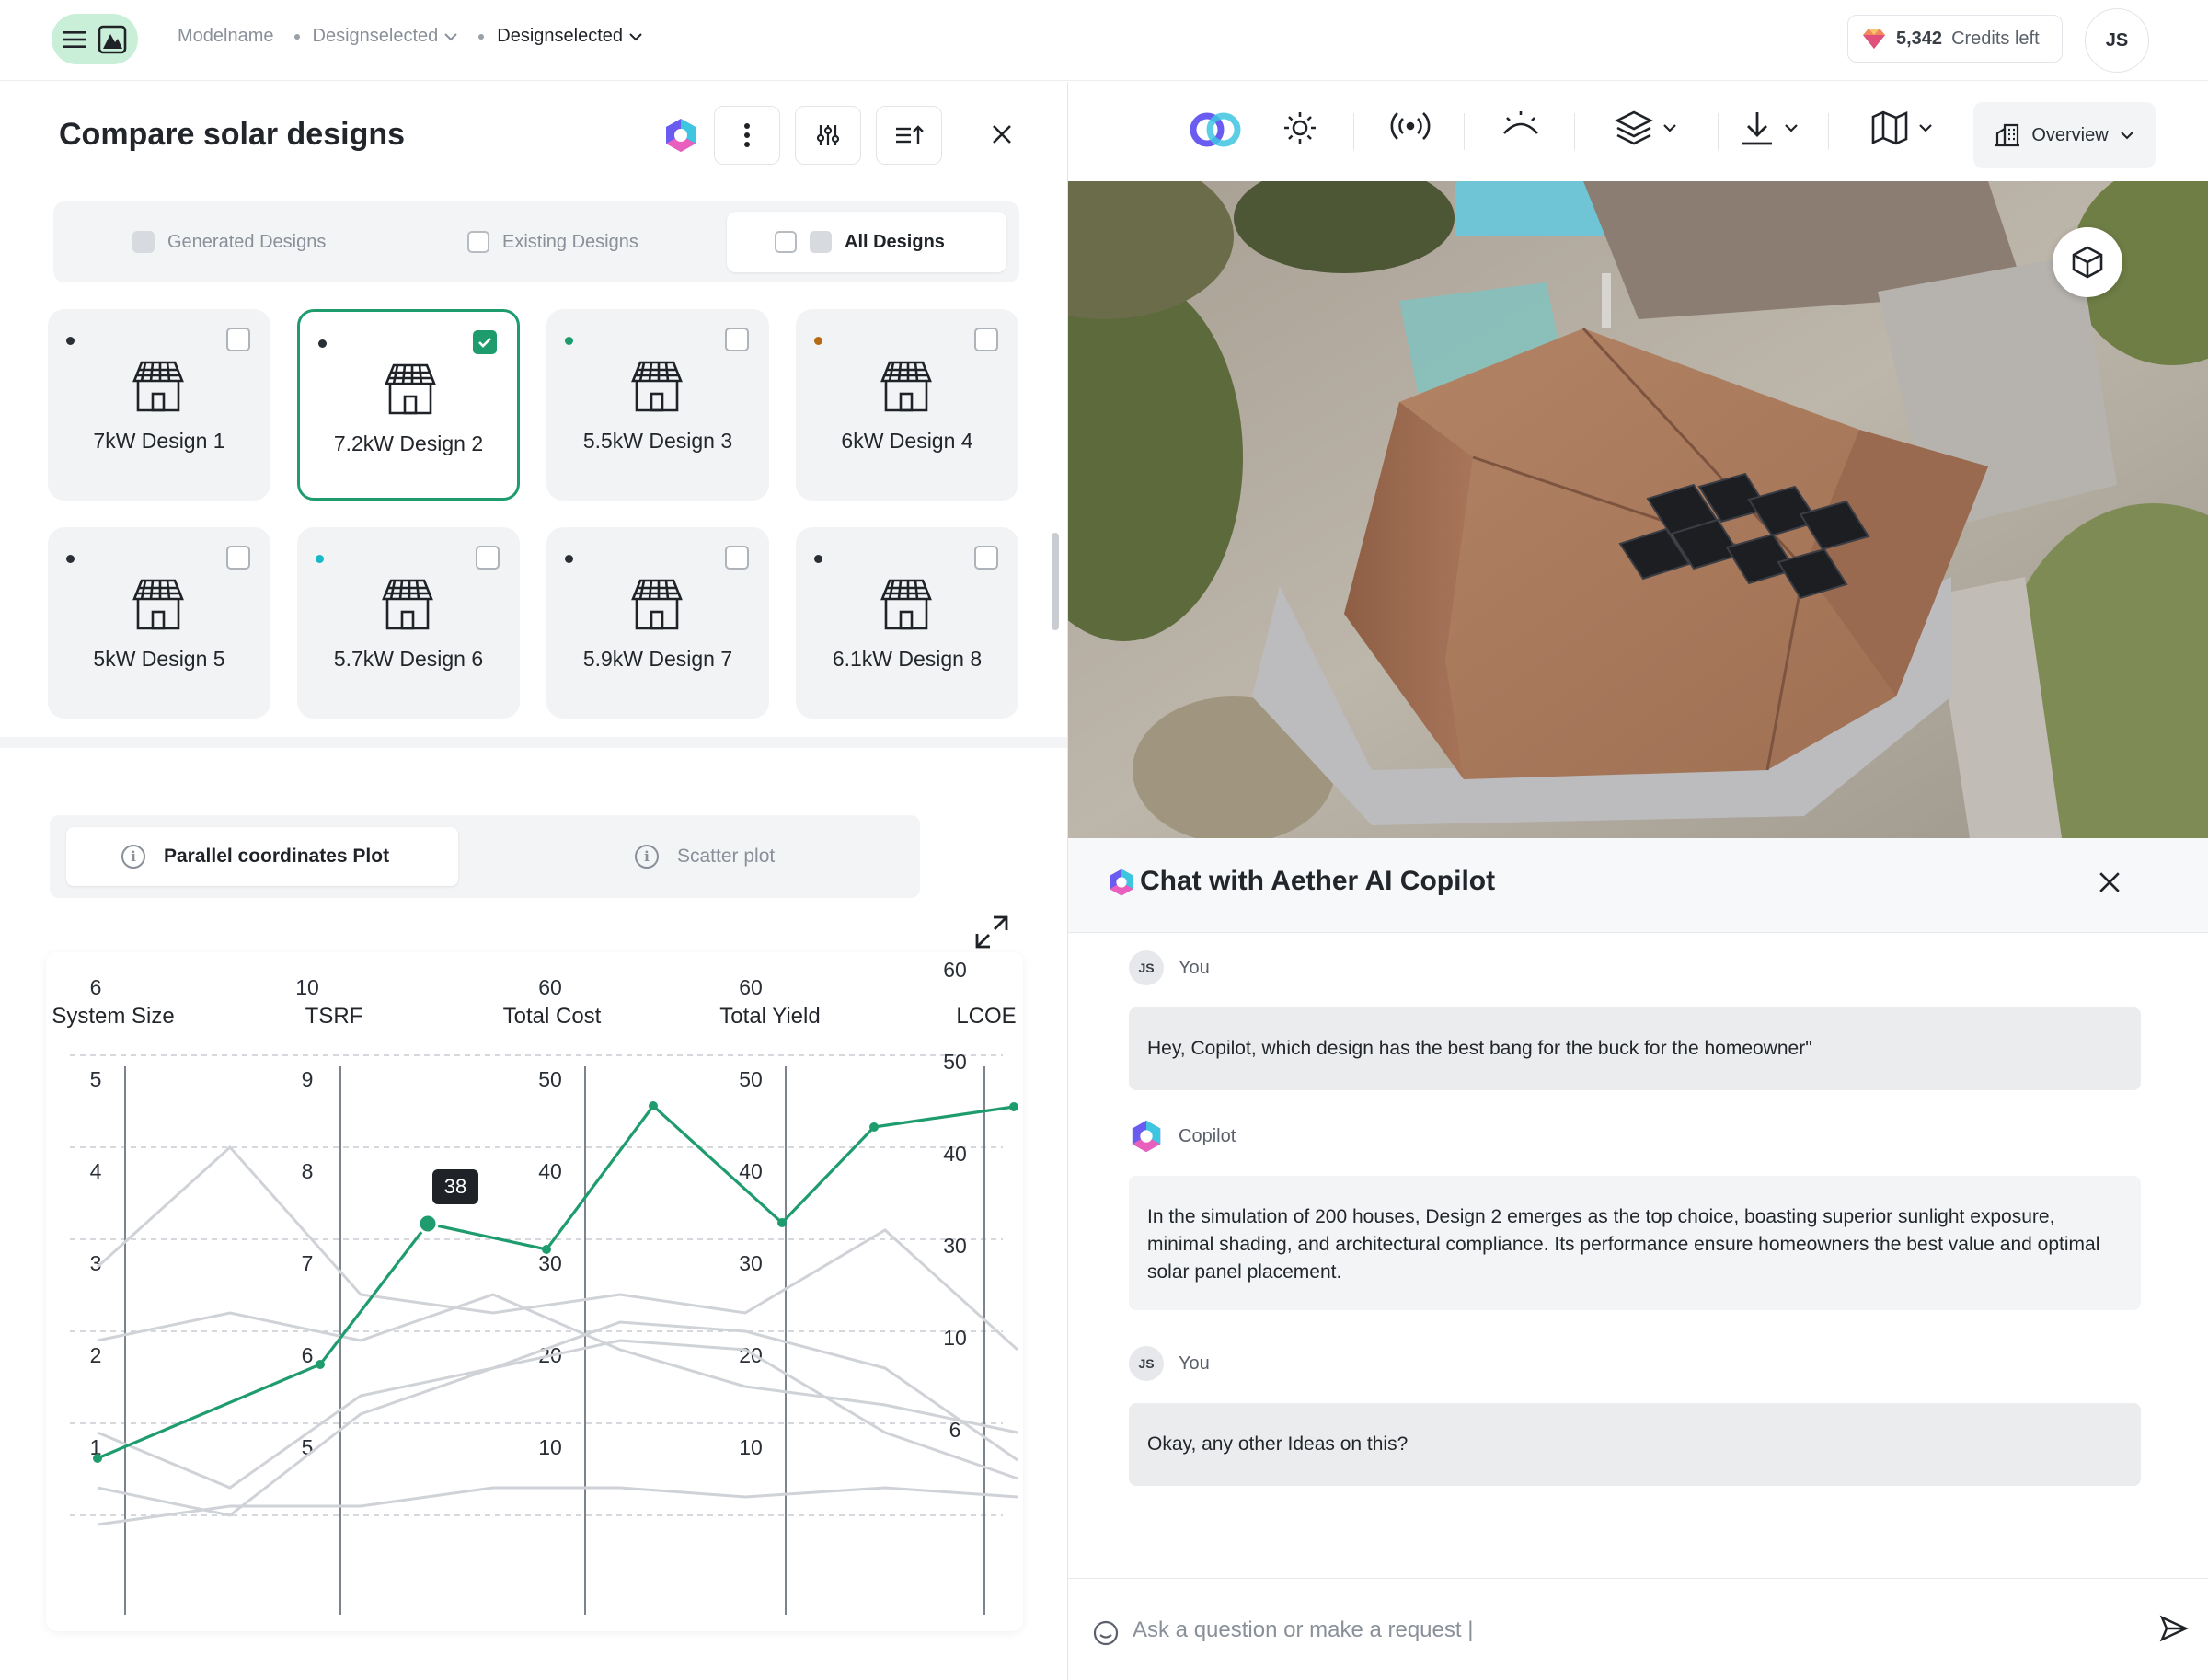 The image size is (2208, 1680). I want to click on breadcrumb-design-1: Designselected, so click(376, 36).